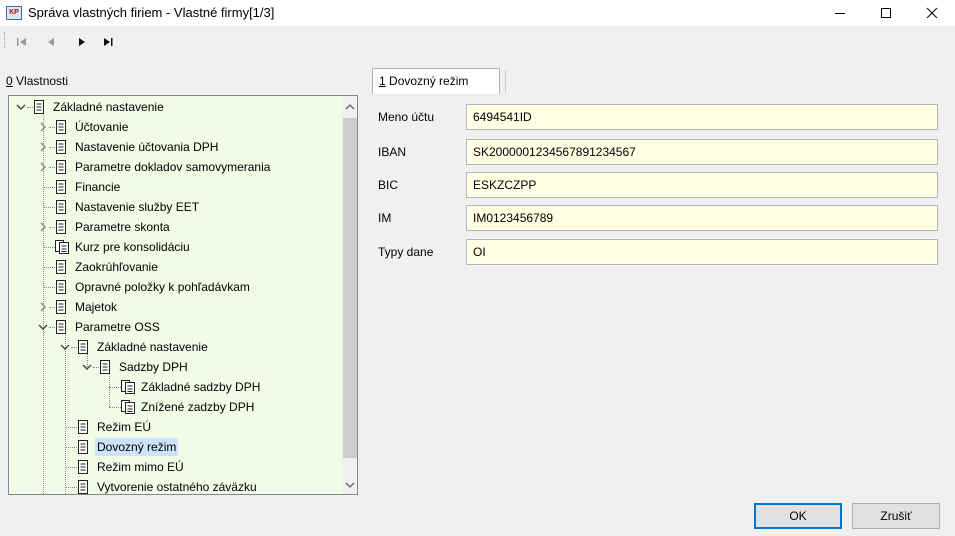 The height and width of the screenshot is (536, 955). I want to click on tree-item: Parametre dokladov samovymerania, so click(175, 167).